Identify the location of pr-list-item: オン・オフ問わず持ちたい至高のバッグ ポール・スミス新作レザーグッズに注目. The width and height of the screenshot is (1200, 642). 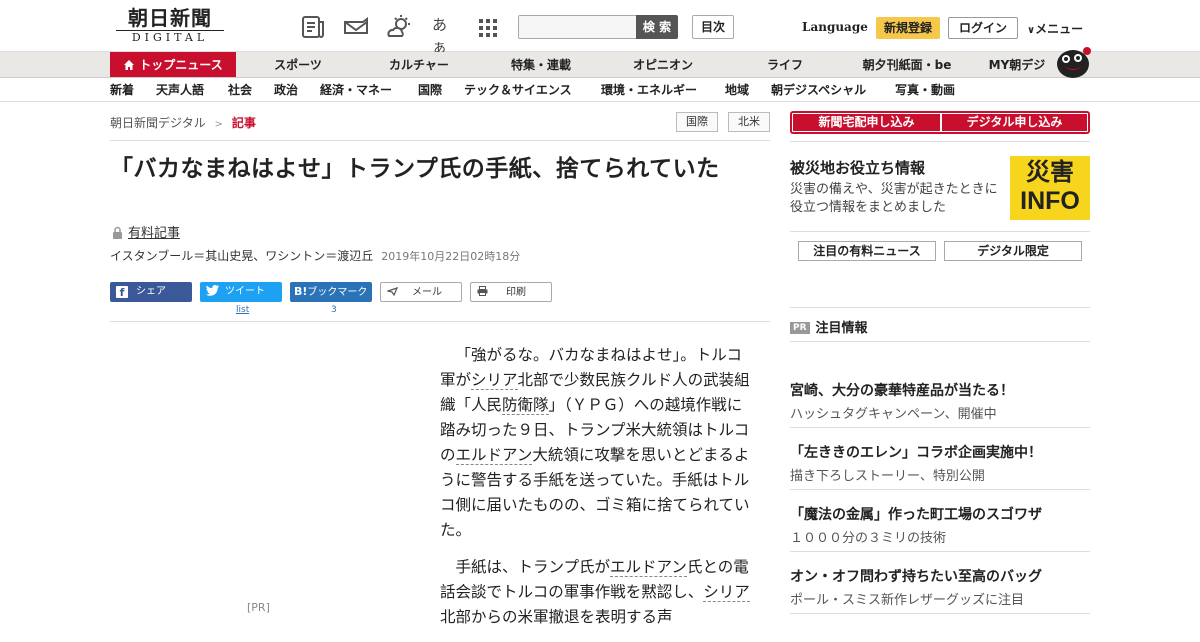
(940, 583).